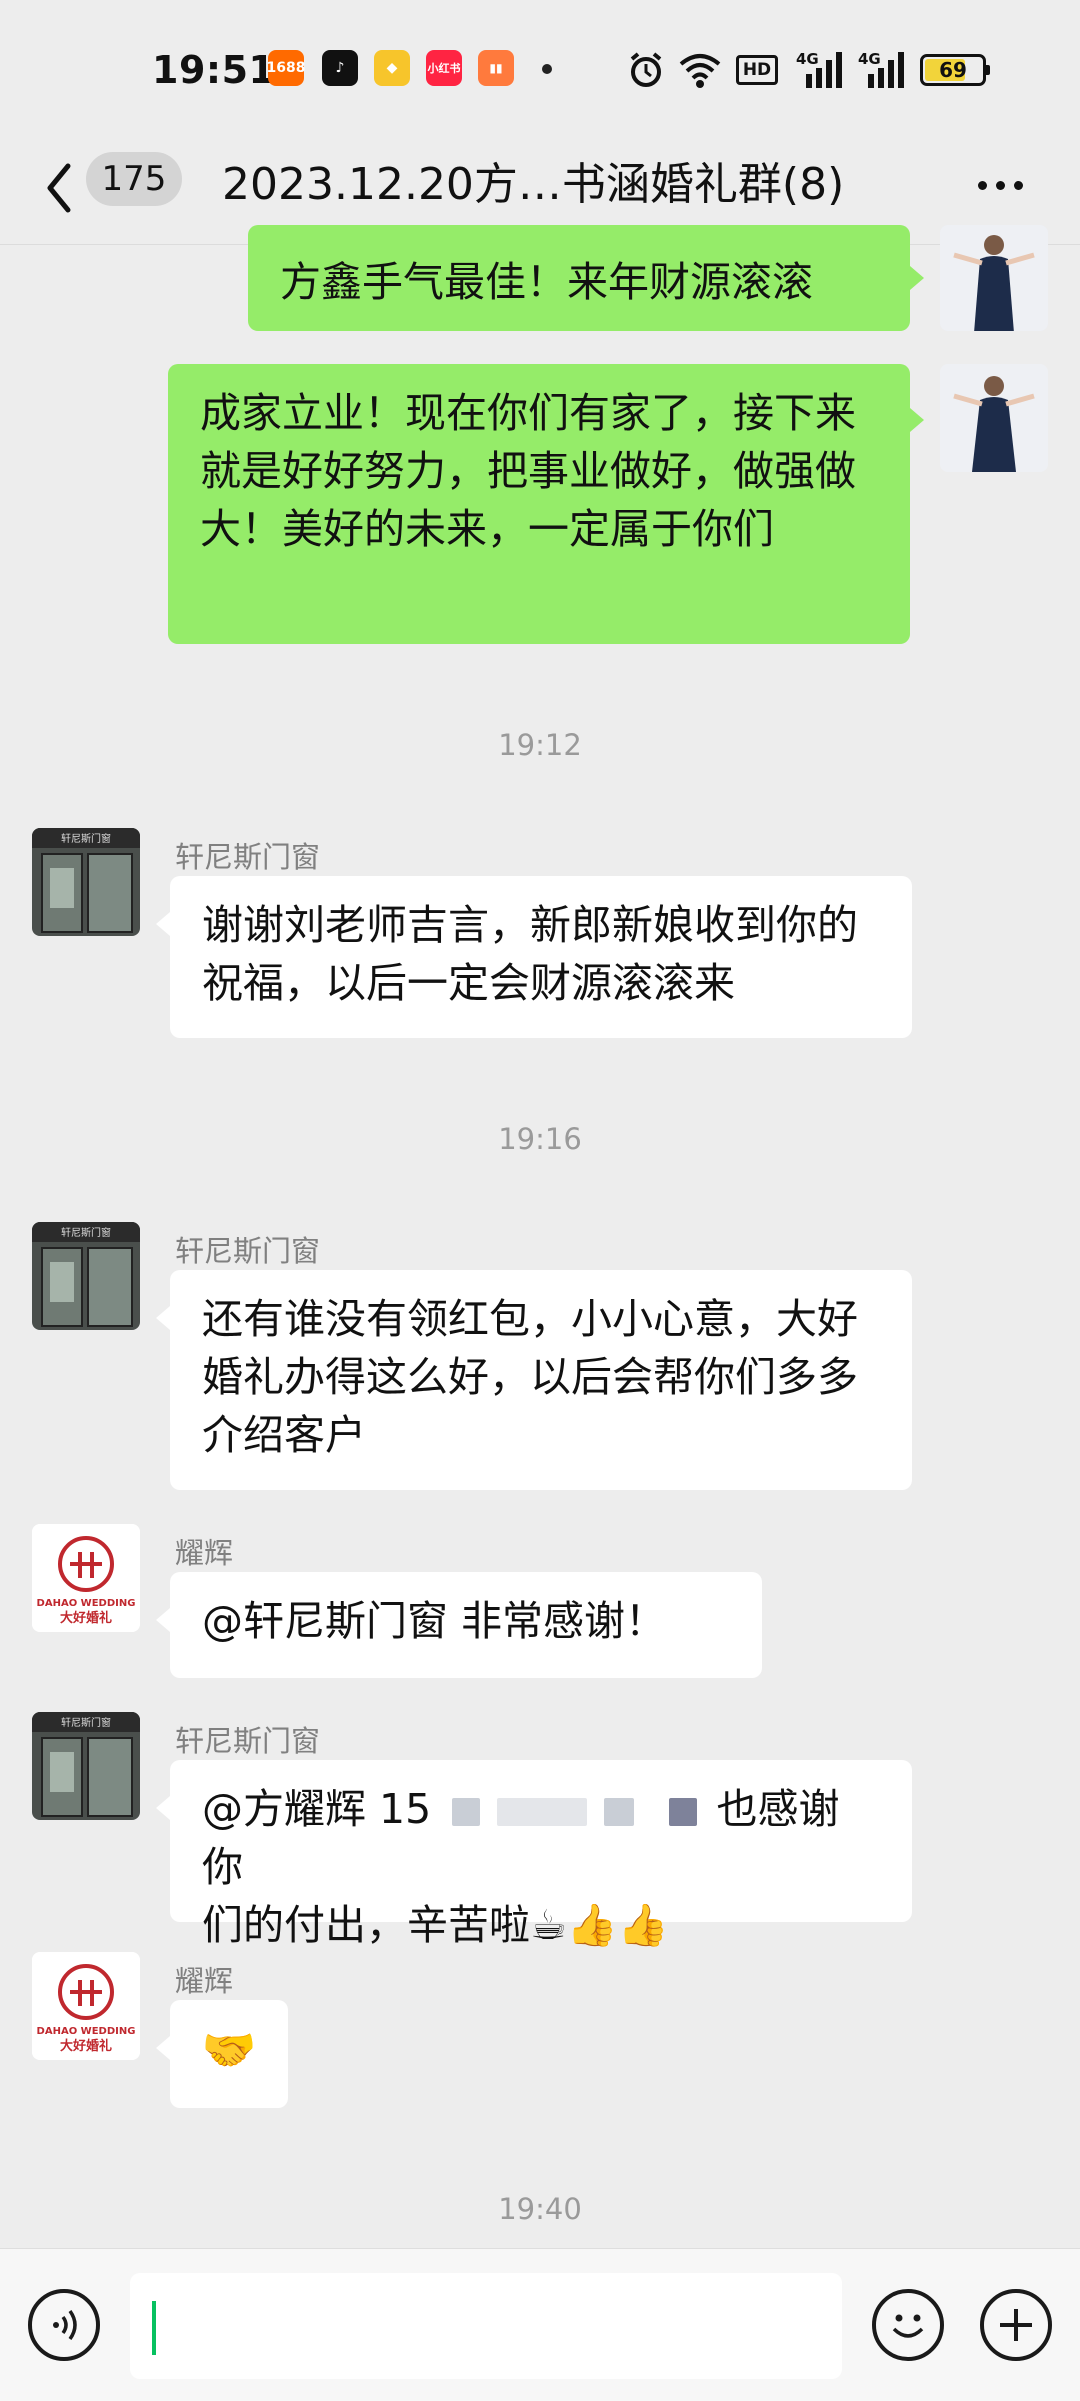 The width and height of the screenshot is (1080, 2401). What do you see at coordinates (533, 180) in the screenshot?
I see `chat-title: 2023.12.20方…书涵婚礼群(8)` at bounding box center [533, 180].